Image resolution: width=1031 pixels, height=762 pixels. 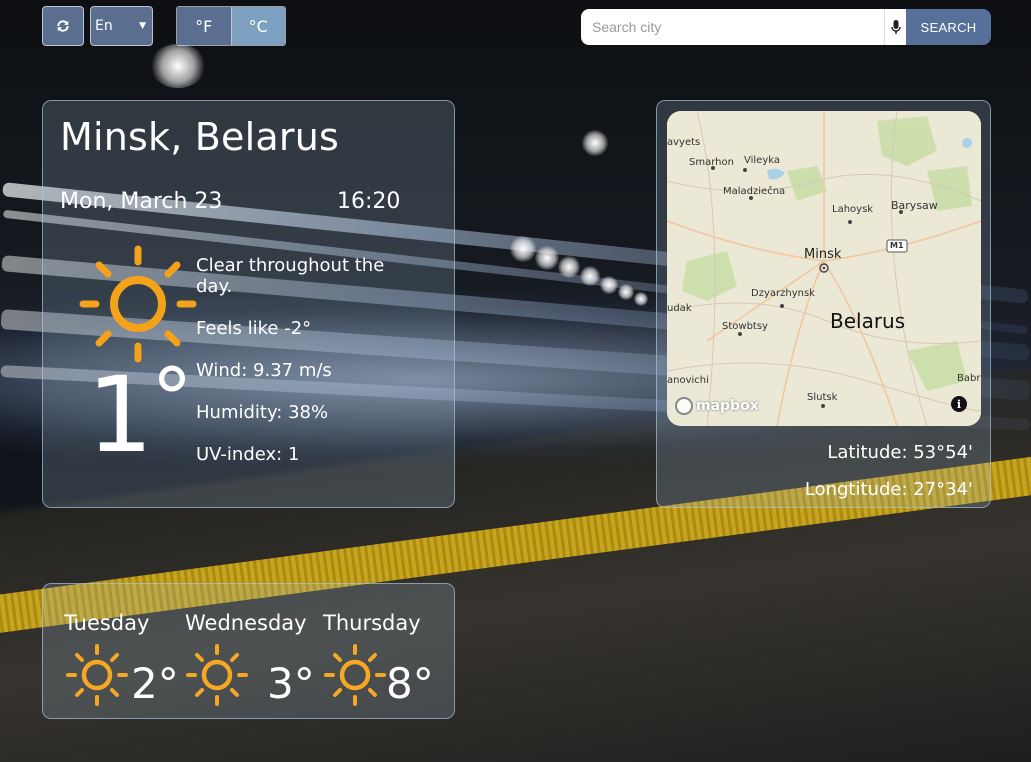 I want to click on humidity: Humidity: 38%, so click(x=262, y=412).